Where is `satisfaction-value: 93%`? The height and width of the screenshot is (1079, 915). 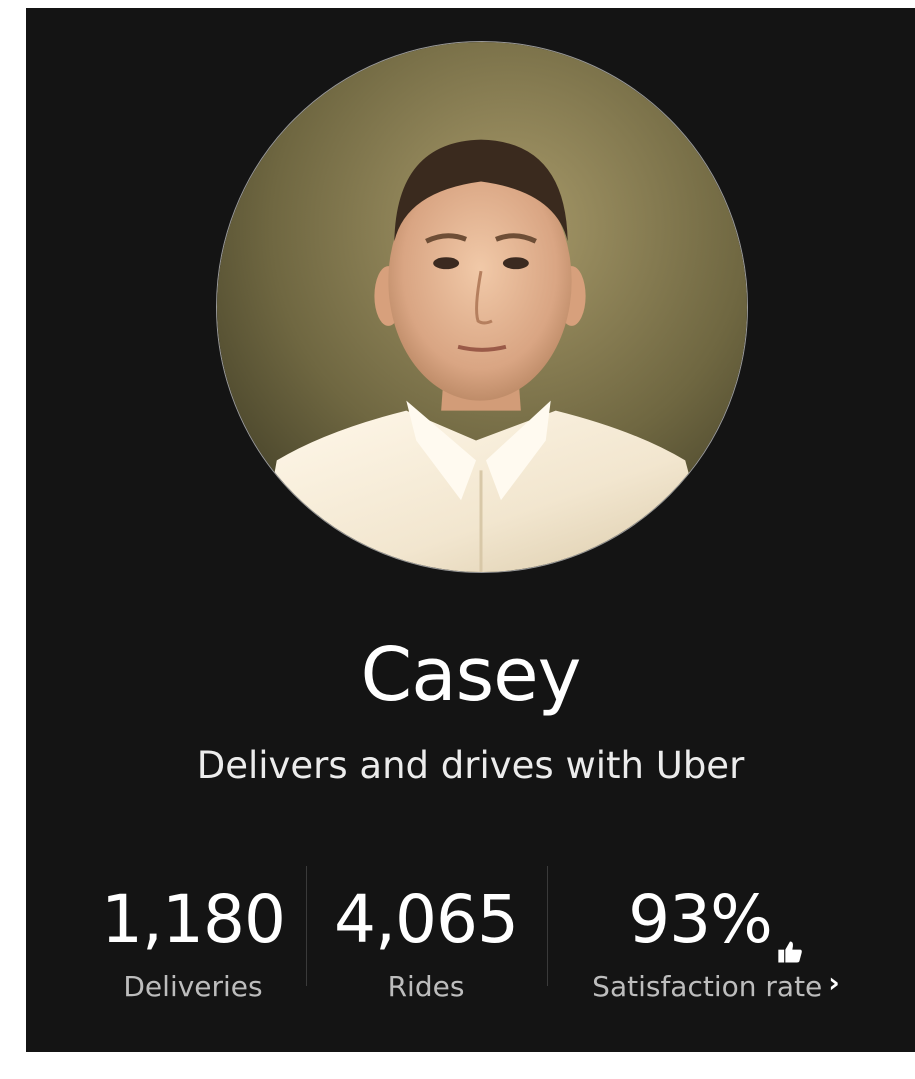 satisfaction-value: 93% is located at coordinates (700, 919).